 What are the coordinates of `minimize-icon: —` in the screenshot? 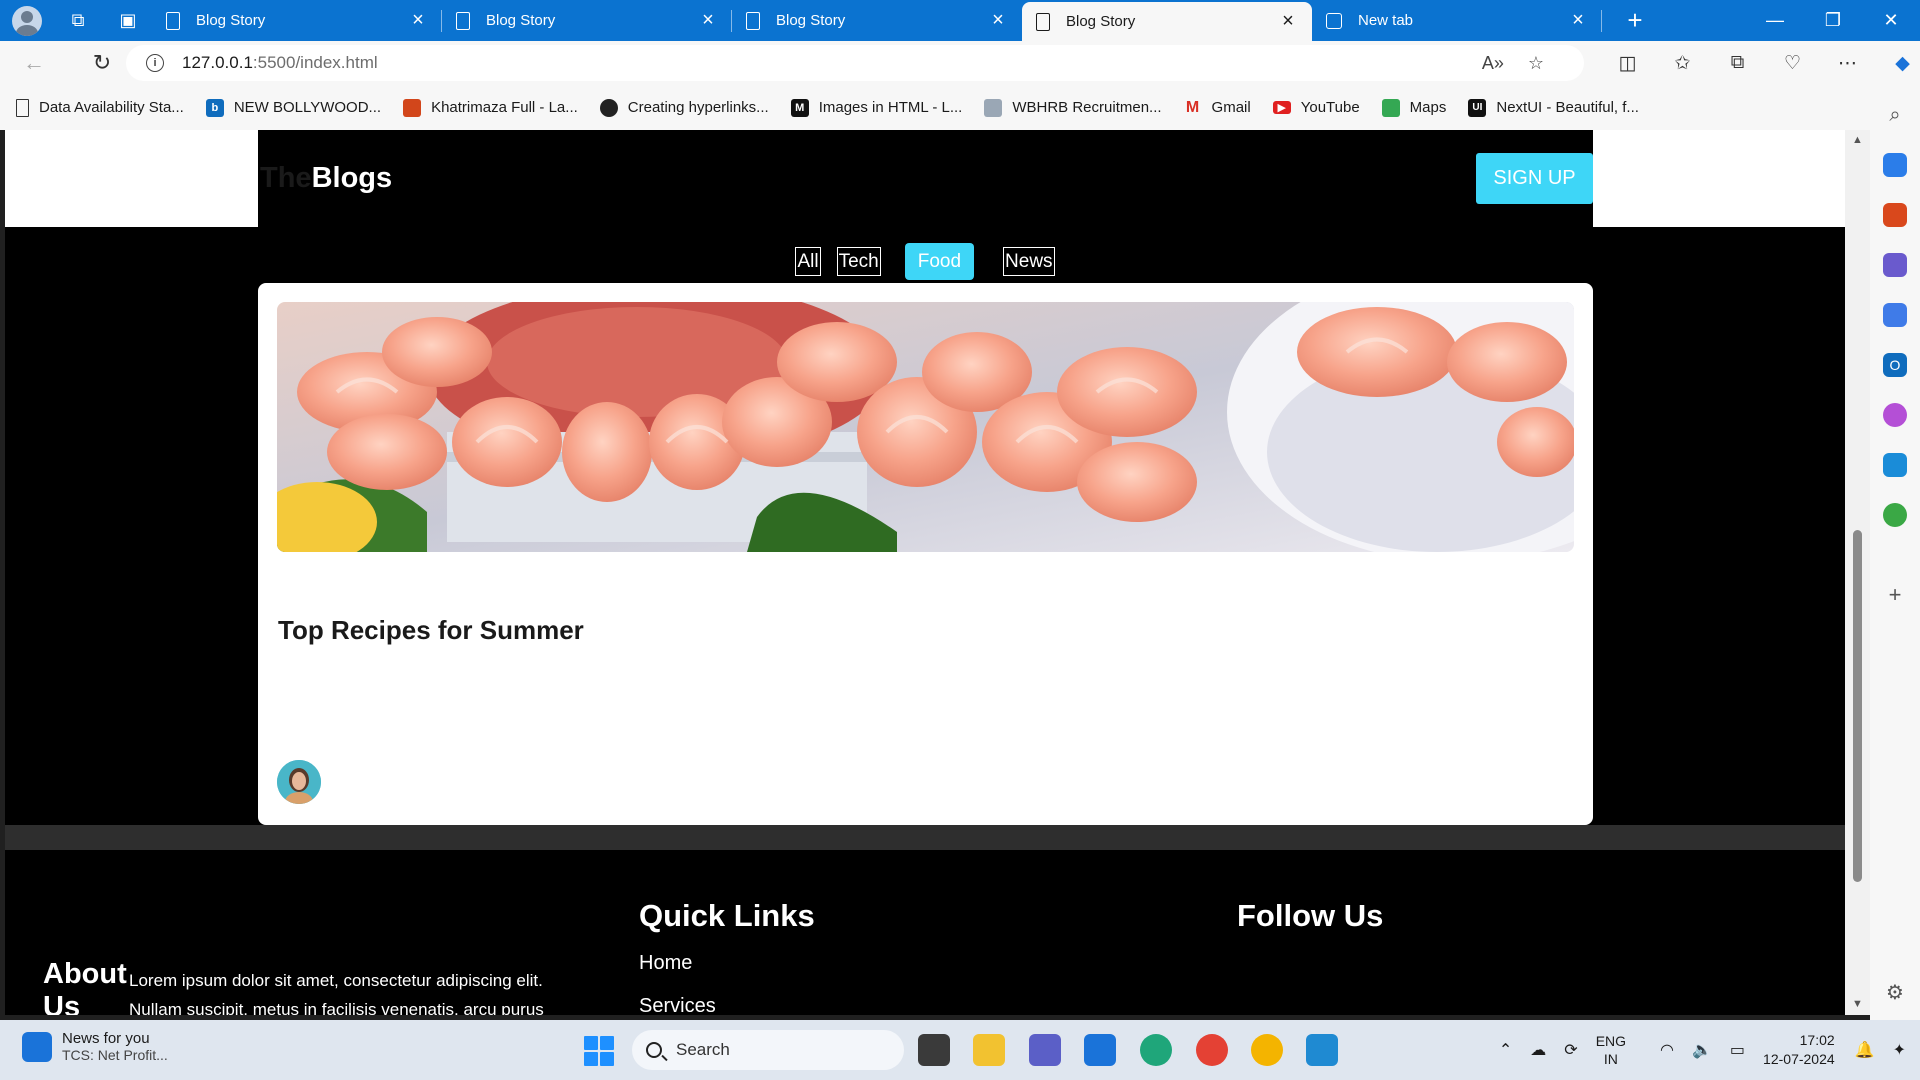 It's located at (1775, 20).